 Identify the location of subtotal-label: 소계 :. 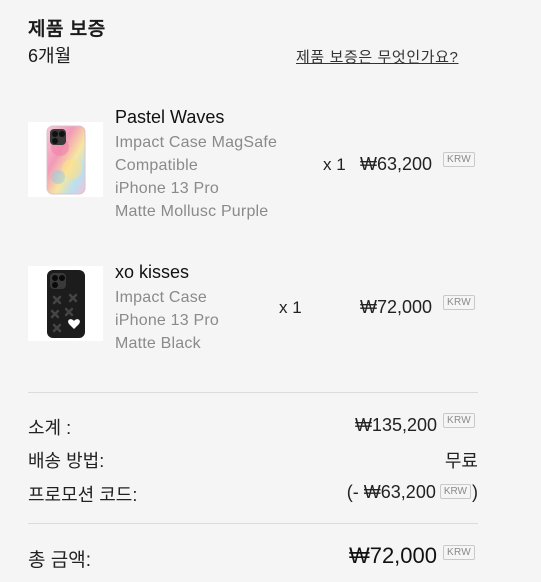
(50, 428).